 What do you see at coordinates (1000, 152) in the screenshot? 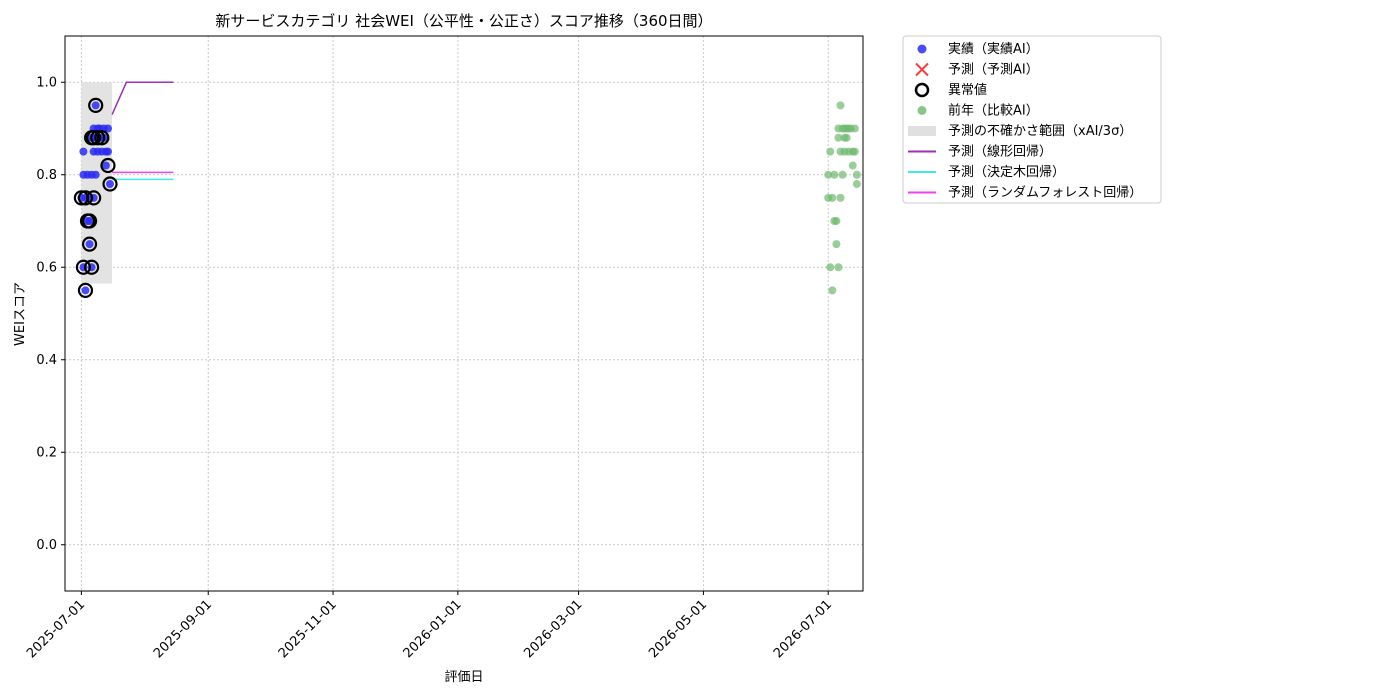
I see `legend-label: 予測（線形回帰）` at bounding box center [1000, 152].